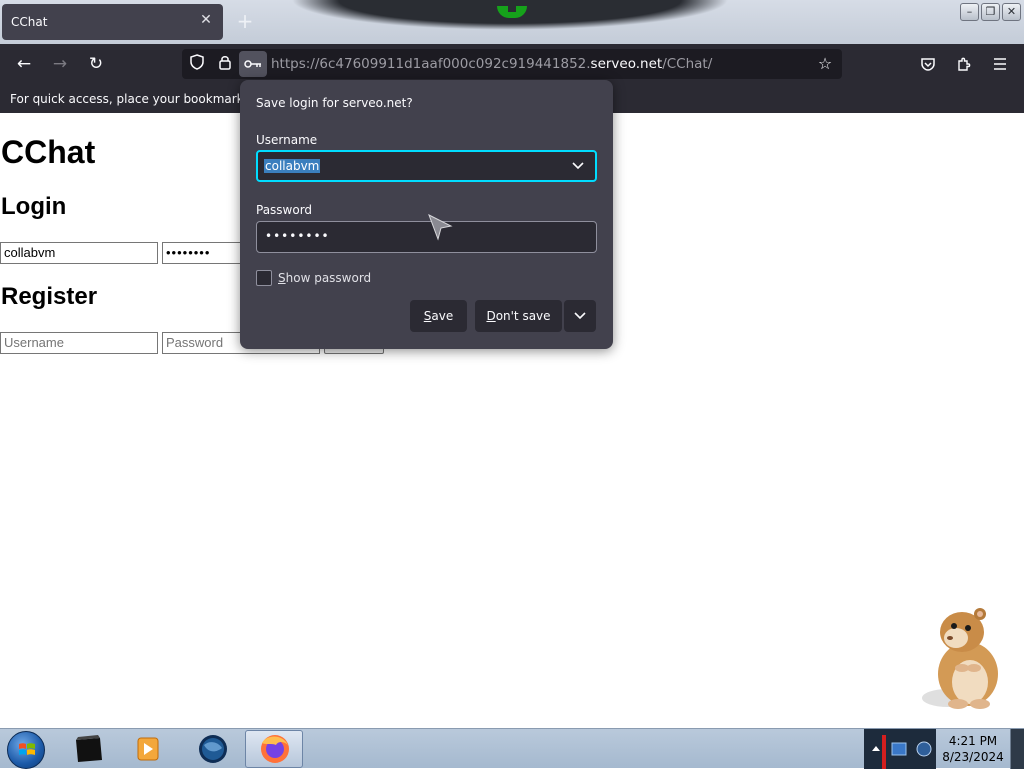 Image resolution: width=1024 pixels, height=773 pixels. What do you see at coordinates (34, 206) in the screenshot?
I see `login-heading: Login` at bounding box center [34, 206].